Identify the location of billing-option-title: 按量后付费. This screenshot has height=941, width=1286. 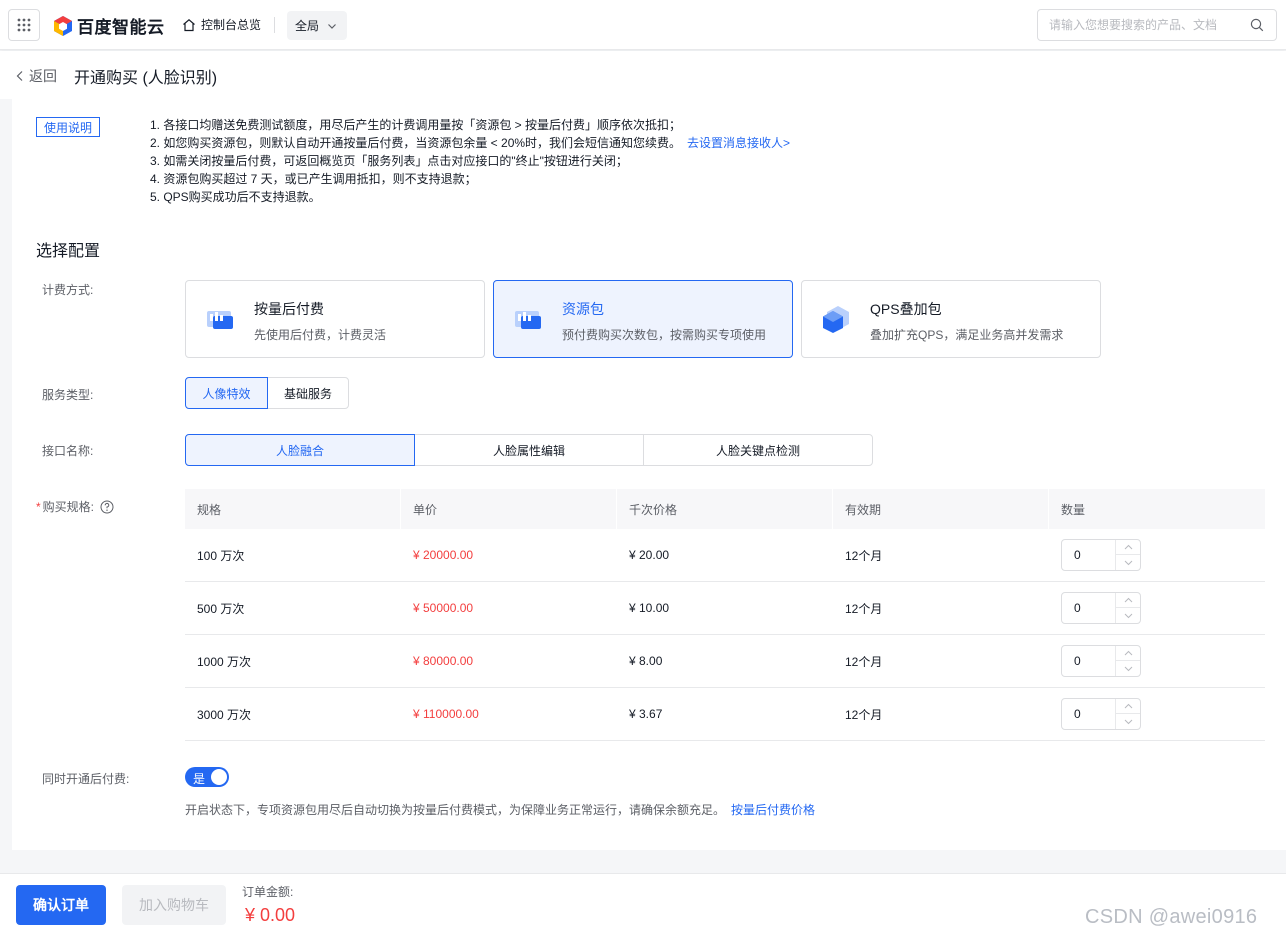
(289, 309).